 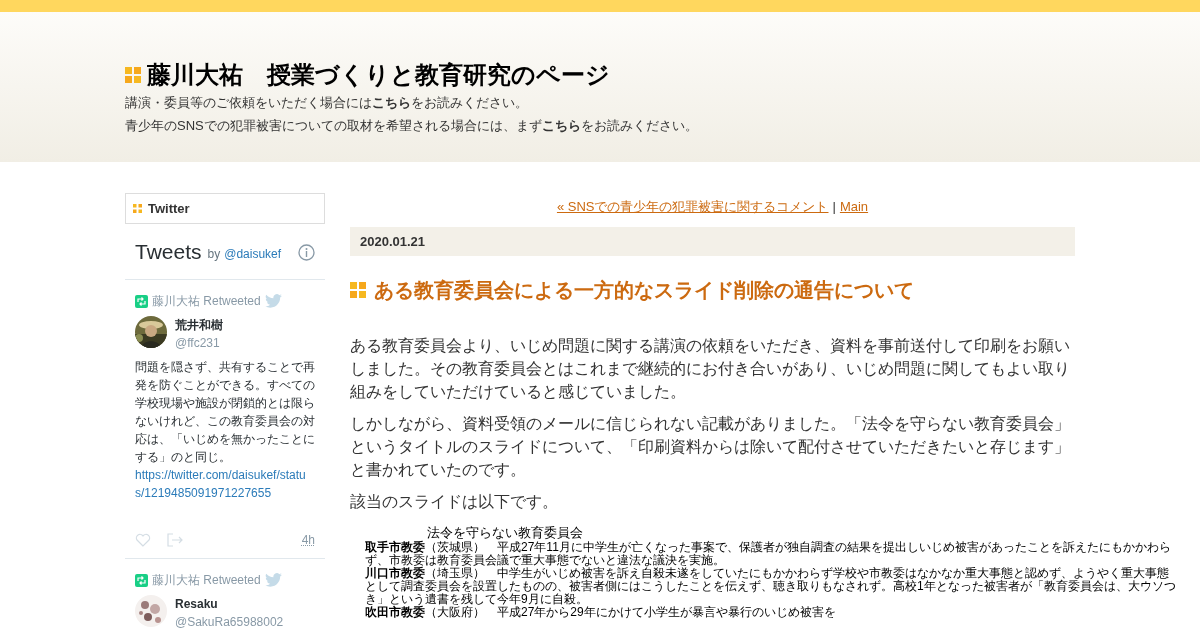 What do you see at coordinates (710, 369) in the screenshot?
I see `body-paragraph: ある教育委員会より、いじめ問題に関する講演の依頼をいただき、資料を事前送付して印刷をお願いしました。その教育委員会とはこれまで継続的にお付き合いがあり、いじめ問題に関してもよい取り組みをしていただけていると感じていました。` at bounding box center [710, 369].